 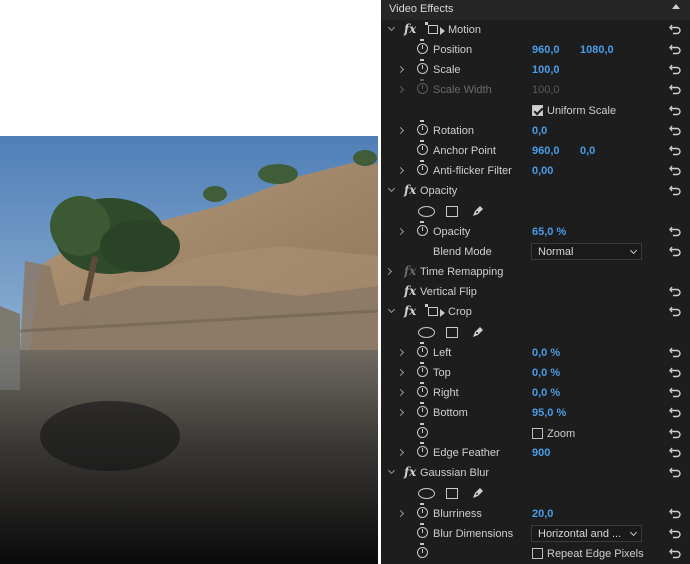 What do you see at coordinates (460, 312) in the screenshot?
I see `crop-label: Crop` at bounding box center [460, 312].